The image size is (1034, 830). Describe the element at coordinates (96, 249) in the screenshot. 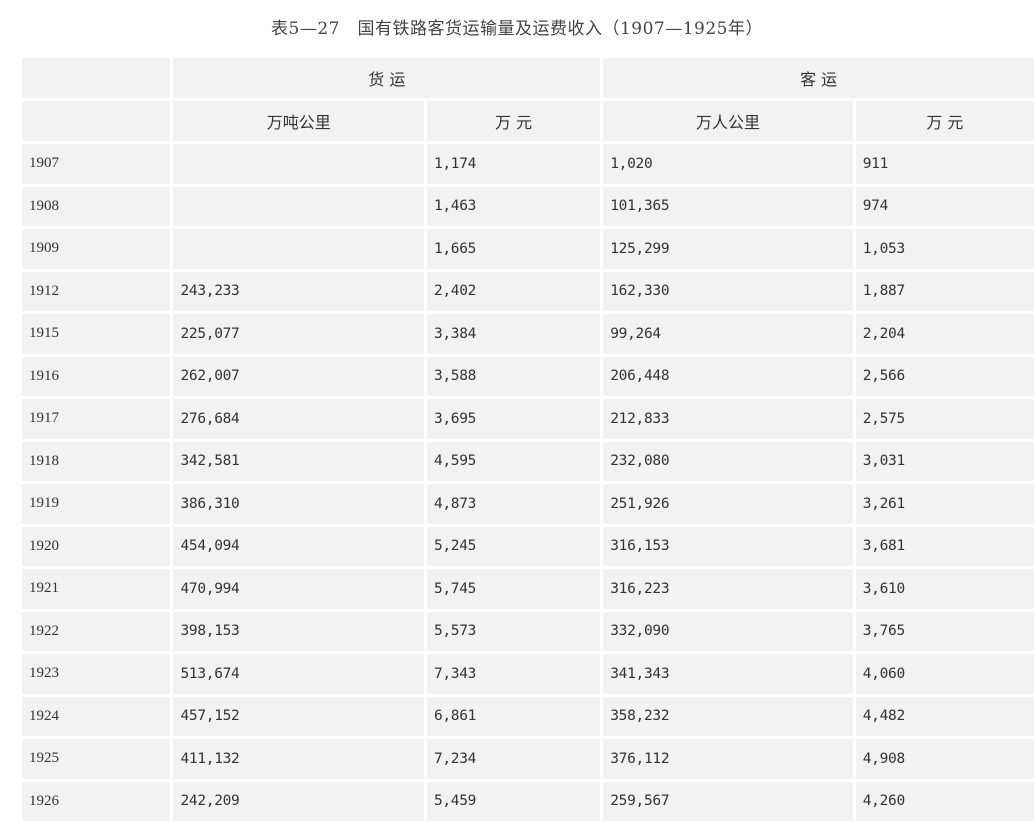

I see `year-cell: 1909` at that location.